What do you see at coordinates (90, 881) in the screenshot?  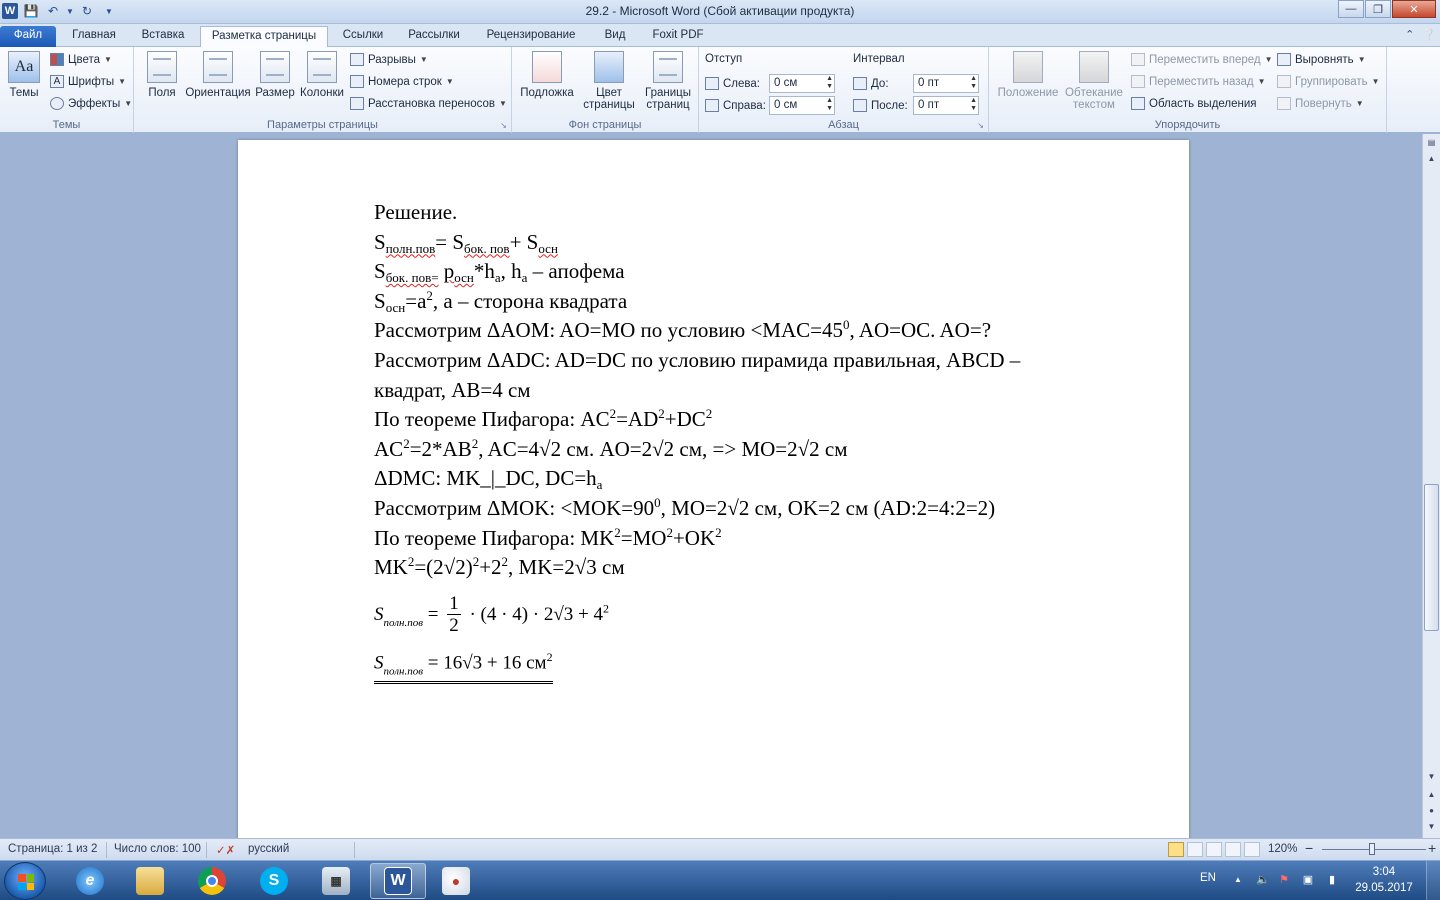 I see `taskbar-internet-explorer: e` at bounding box center [90, 881].